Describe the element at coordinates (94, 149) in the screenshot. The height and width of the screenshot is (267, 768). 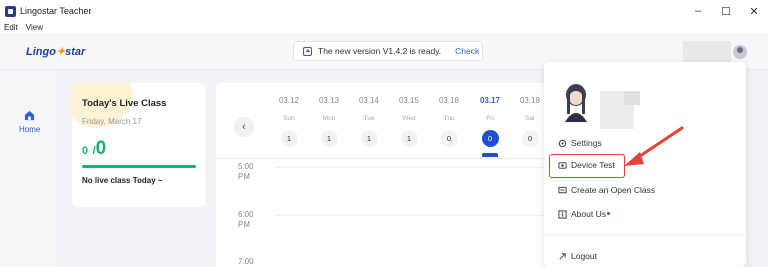
I see `live-class-count: 0 /0` at that location.